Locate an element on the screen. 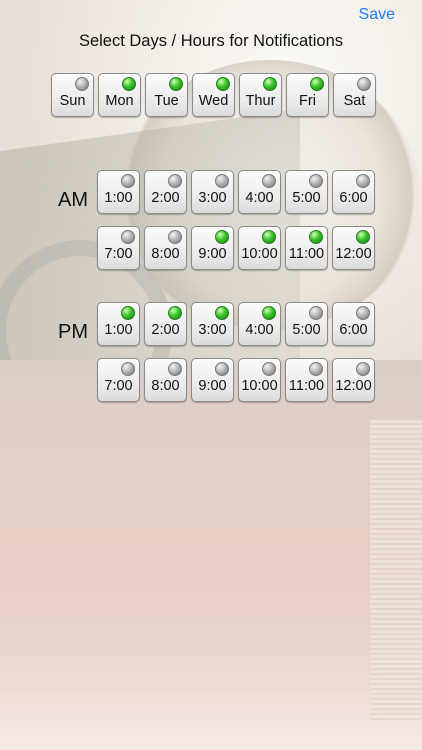 The height and width of the screenshot is (750, 422). day-toggle-tue: Tue is located at coordinates (166, 95).